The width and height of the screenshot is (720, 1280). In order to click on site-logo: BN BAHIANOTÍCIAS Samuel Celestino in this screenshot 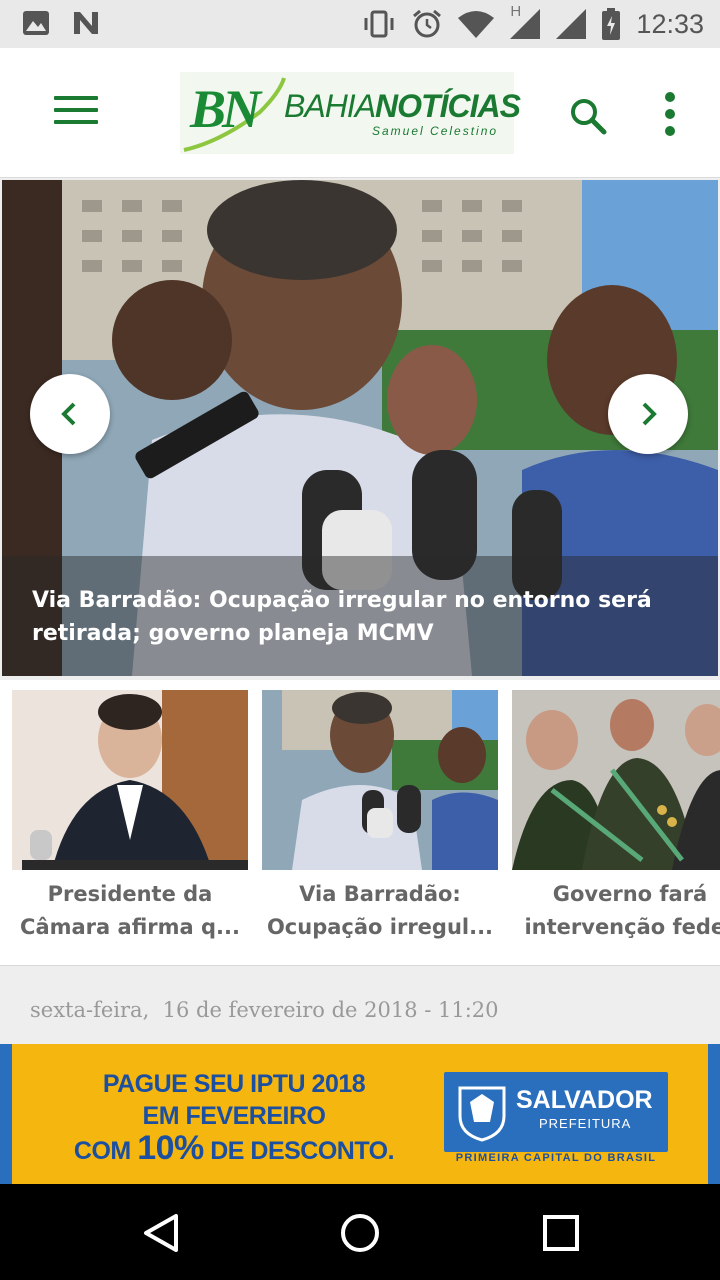, I will do `click(350, 113)`.